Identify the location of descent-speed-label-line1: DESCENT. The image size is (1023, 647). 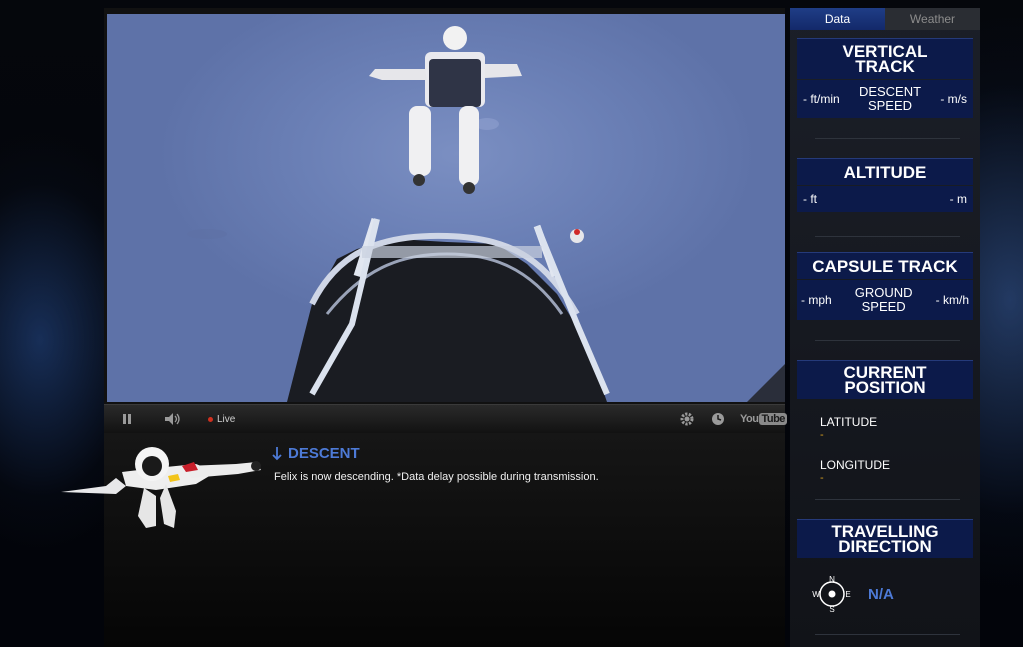
(890, 91).